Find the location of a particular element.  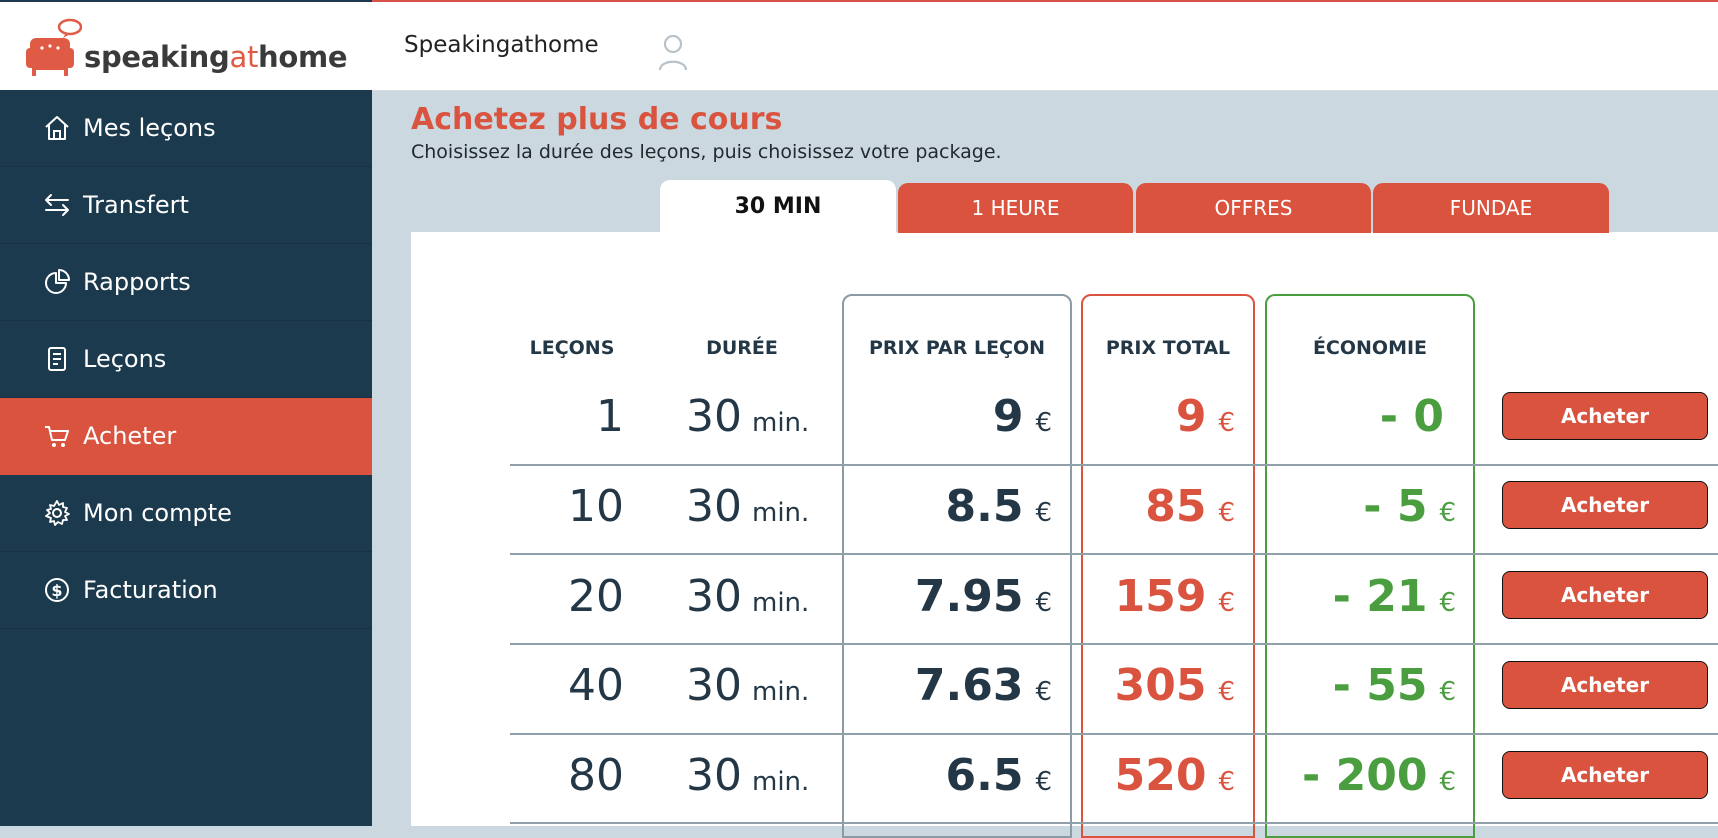

sidebar-item-label: Rapports is located at coordinates (137, 282).